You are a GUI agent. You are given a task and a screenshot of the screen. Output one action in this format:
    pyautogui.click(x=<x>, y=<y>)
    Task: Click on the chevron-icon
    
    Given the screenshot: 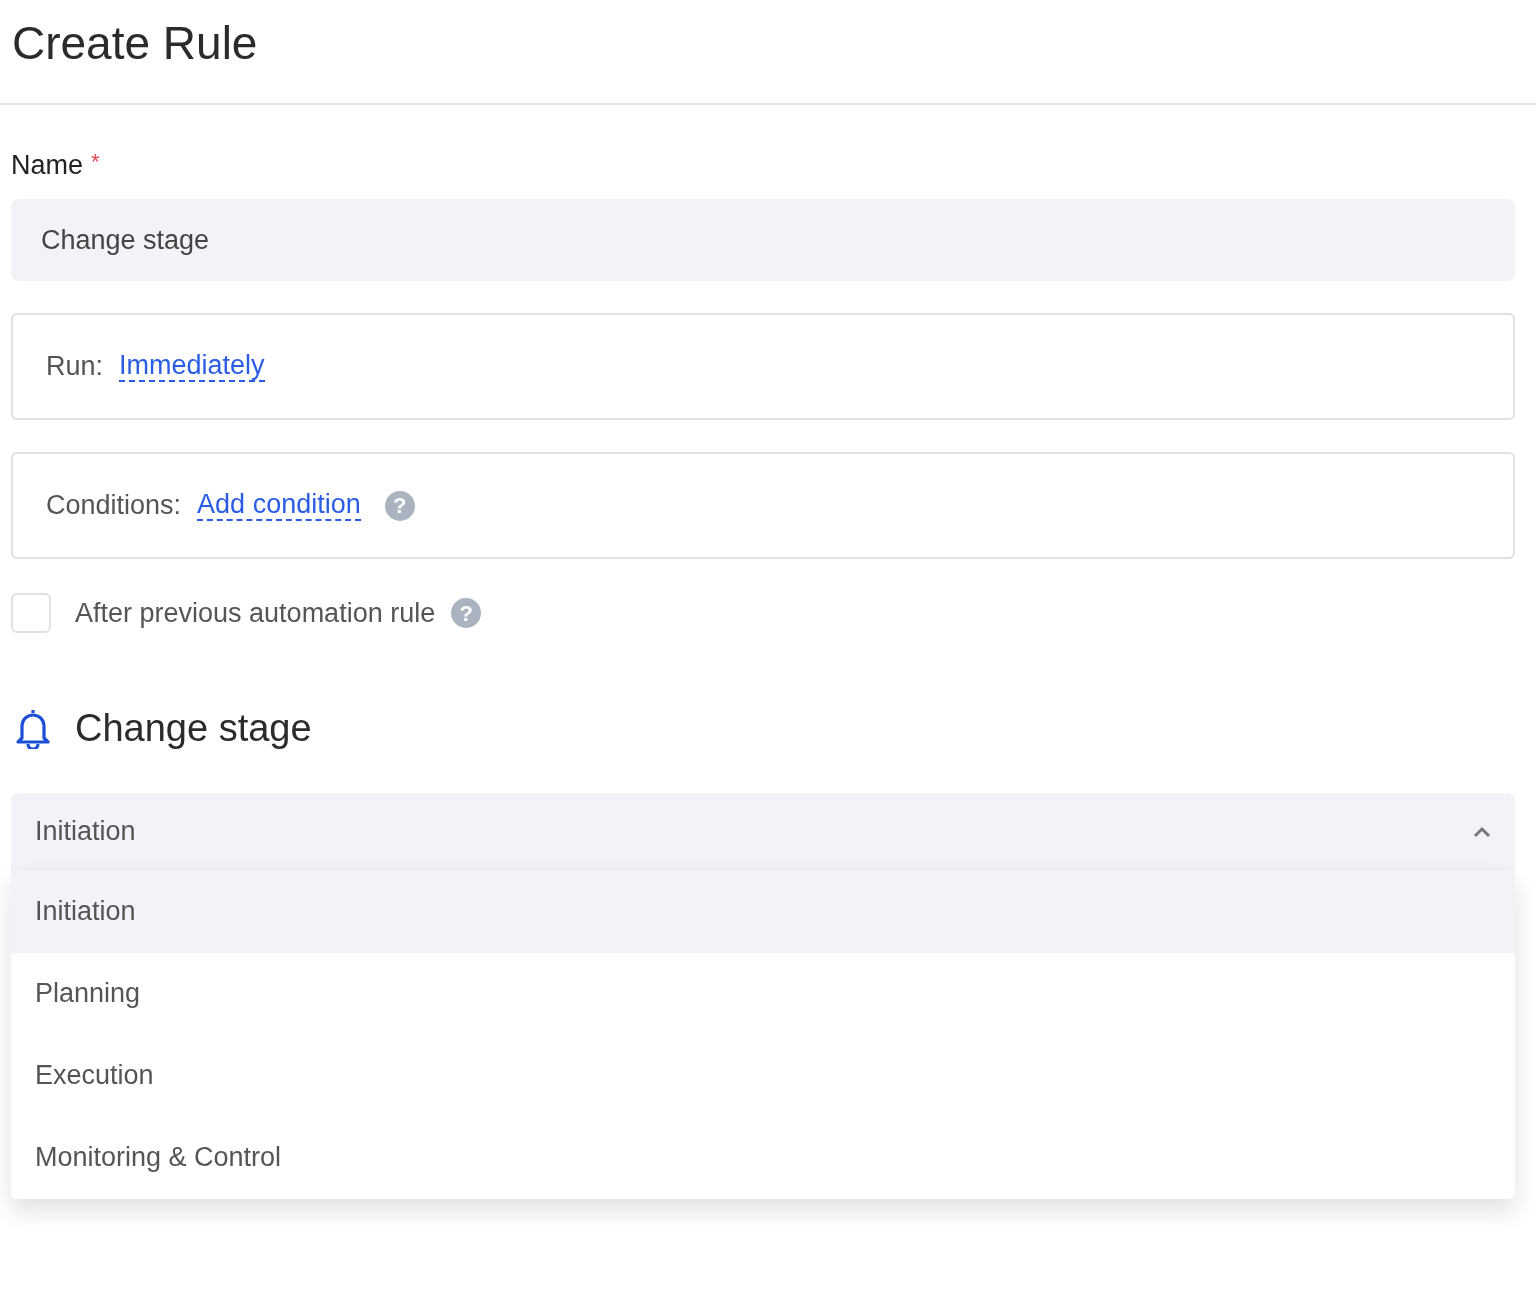 What is the action you would take?
    pyautogui.click(x=1482, y=831)
    